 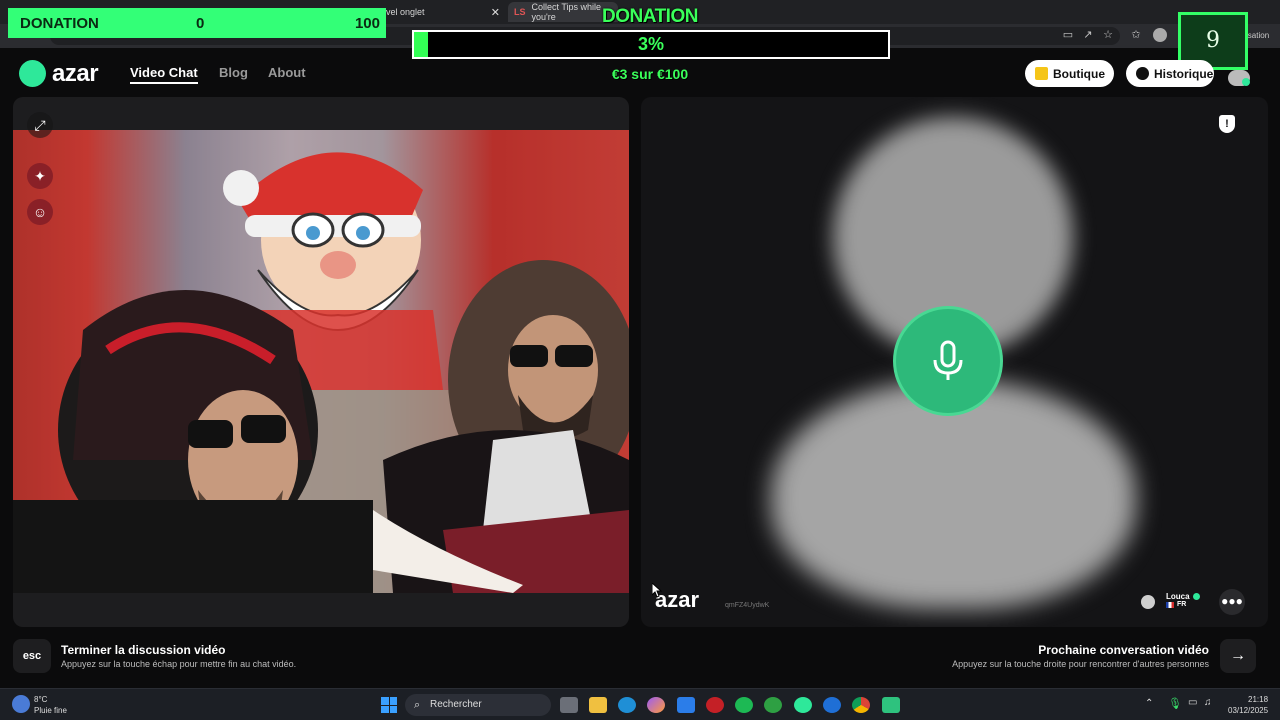 I want to click on taskbar-search: ⌕ Rechercher, so click(x=478, y=705).